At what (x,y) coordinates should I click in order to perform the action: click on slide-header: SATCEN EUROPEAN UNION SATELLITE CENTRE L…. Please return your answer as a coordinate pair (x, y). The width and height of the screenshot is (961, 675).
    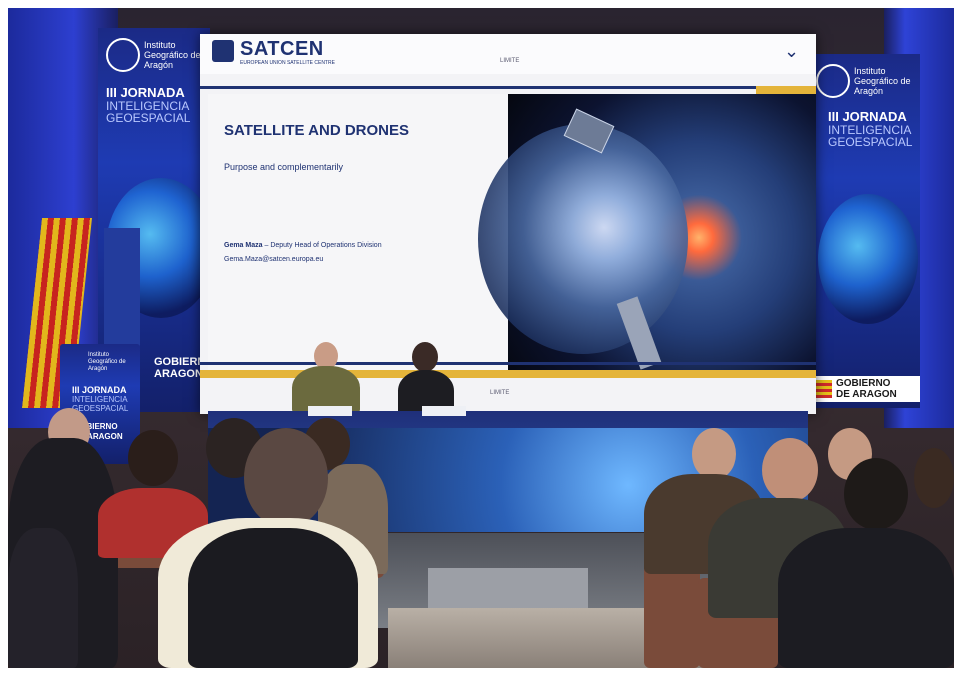
    Looking at the image, I should click on (508, 54).